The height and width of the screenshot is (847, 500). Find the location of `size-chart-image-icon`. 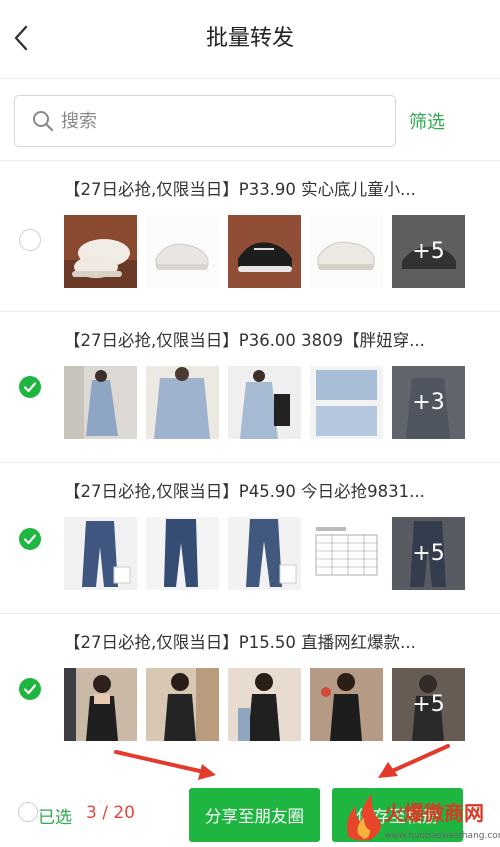

size-chart-image-icon is located at coordinates (346, 553).